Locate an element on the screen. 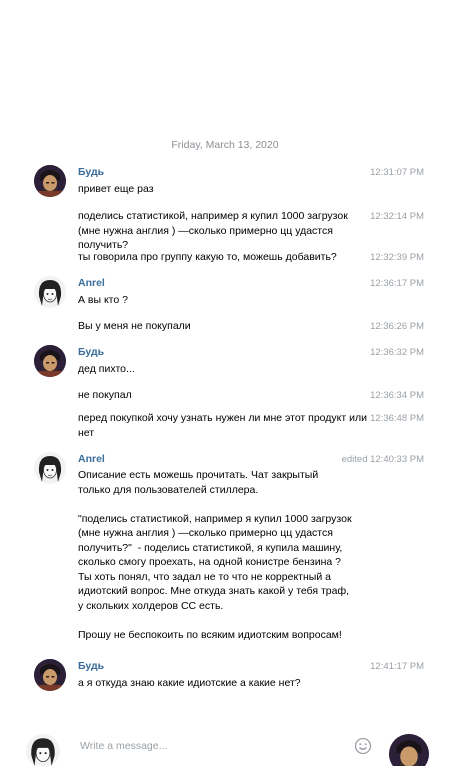 This screenshot has height=766, width=450. message-time: 12:36:17 PM is located at coordinates (397, 283).